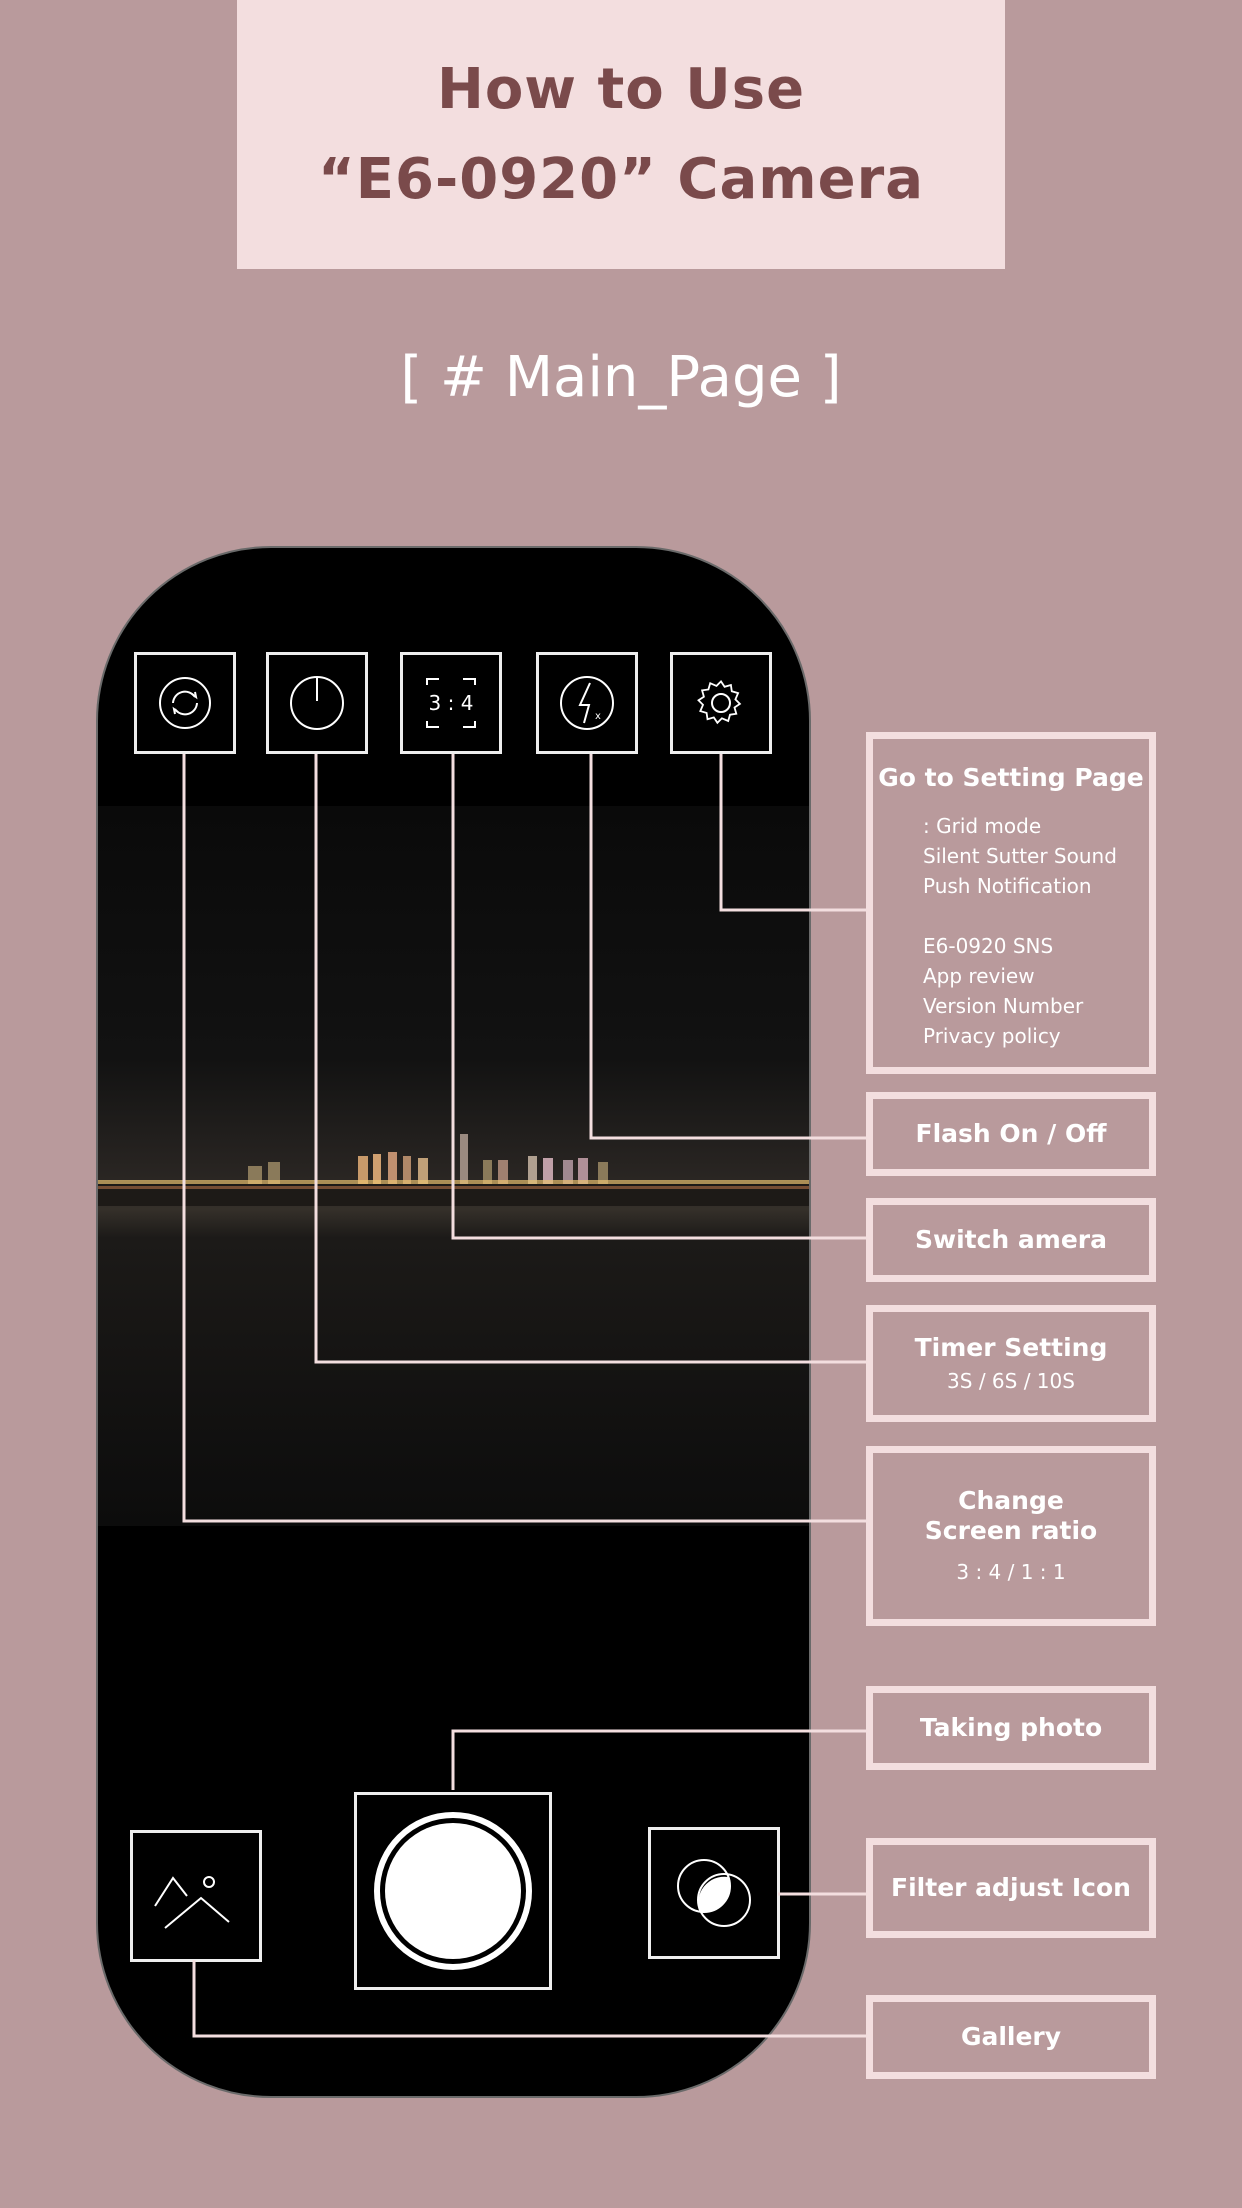  Describe the element at coordinates (192, 1902) in the screenshot. I see `gallery-icon` at that location.